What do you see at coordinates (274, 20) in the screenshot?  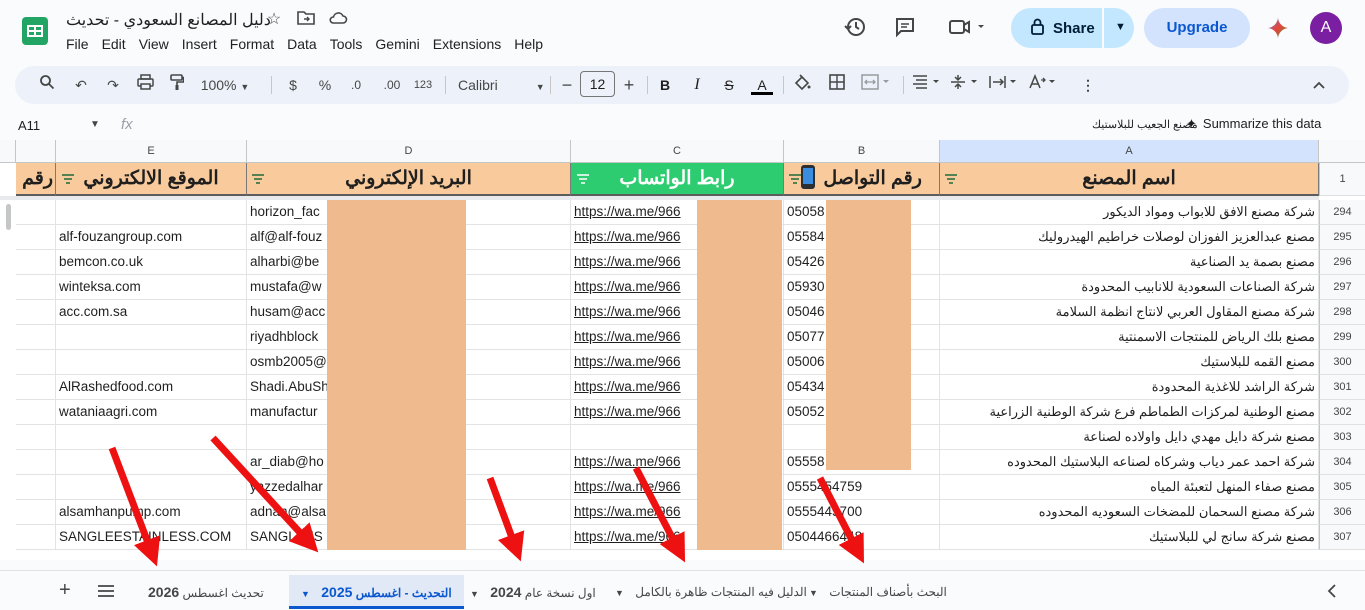 I see `star-icon: ☆` at bounding box center [274, 20].